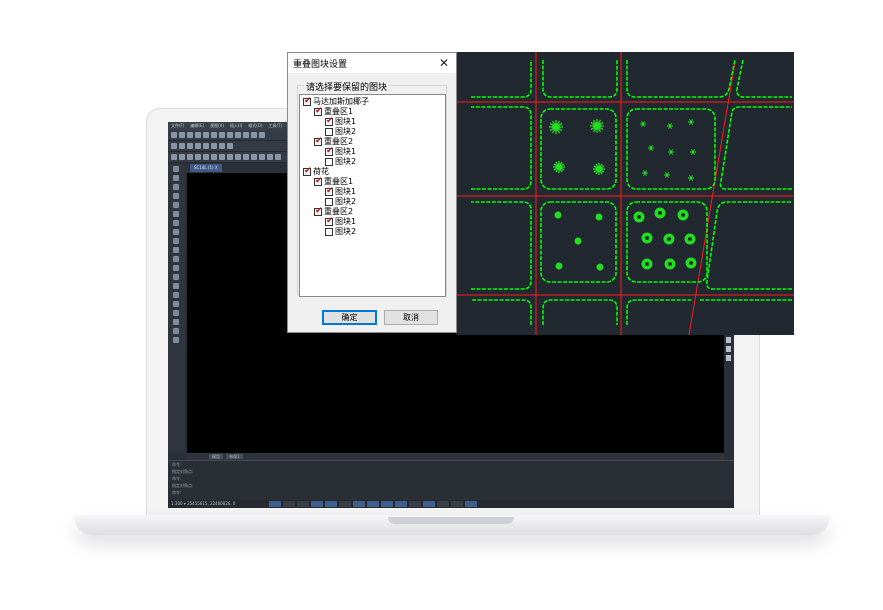 The image size is (883, 610). What do you see at coordinates (451, 492) in the screenshot?
I see `command-prompt: 命令:` at bounding box center [451, 492].